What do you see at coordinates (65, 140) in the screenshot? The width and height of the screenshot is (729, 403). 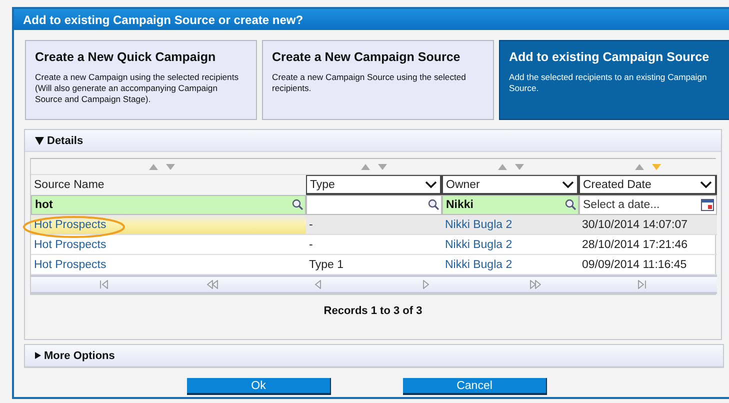 I see `section-title: Details` at bounding box center [65, 140].